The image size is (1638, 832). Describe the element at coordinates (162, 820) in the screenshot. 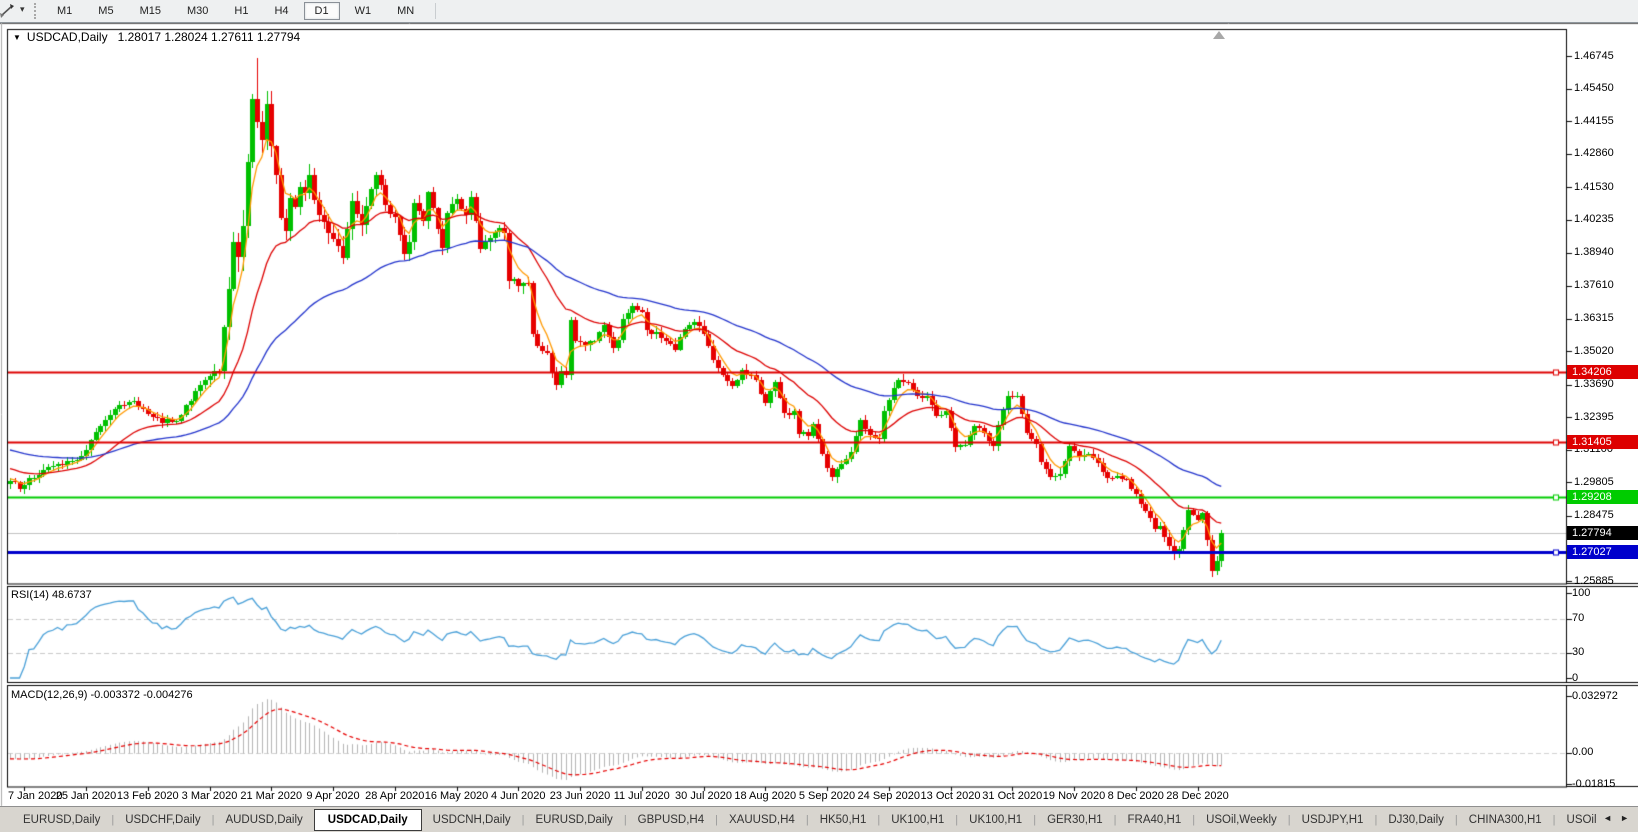

I see `chart-tab-usdchf-daily: USDCHF,Daily` at that location.